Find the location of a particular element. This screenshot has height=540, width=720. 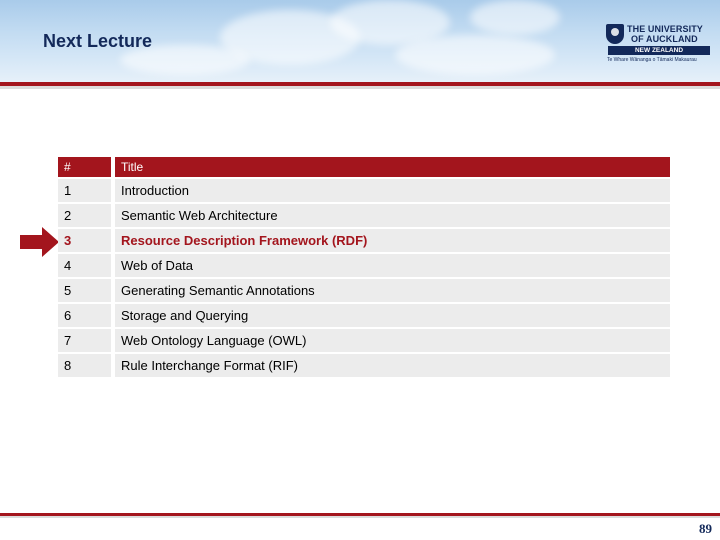

logo-country: NEW ZEALAND is located at coordinates (659, 50).